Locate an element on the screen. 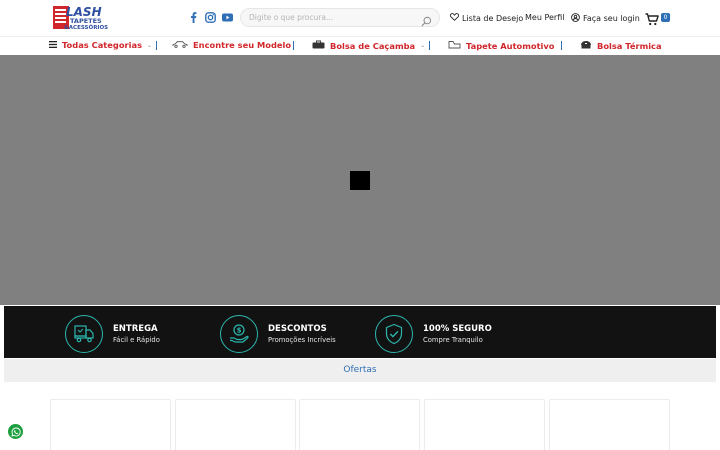 The width and height of the screenshot is (720, 450). benefit-title: 100% SEGURO is located at coordinates (457, 329).